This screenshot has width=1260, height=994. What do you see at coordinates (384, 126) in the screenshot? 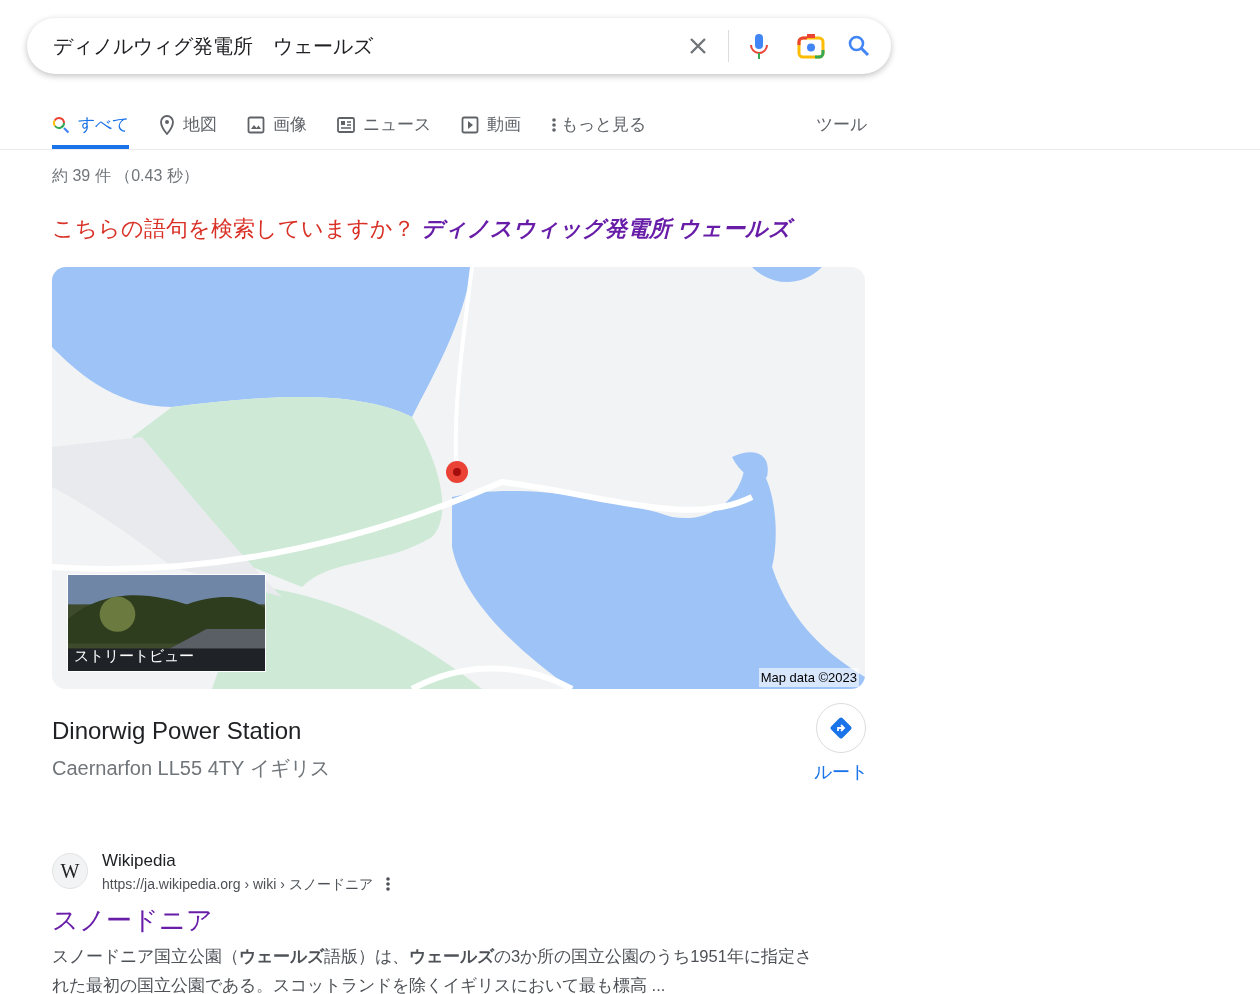
I see `search-tab: ニュース` at bounding box center [384, 126].